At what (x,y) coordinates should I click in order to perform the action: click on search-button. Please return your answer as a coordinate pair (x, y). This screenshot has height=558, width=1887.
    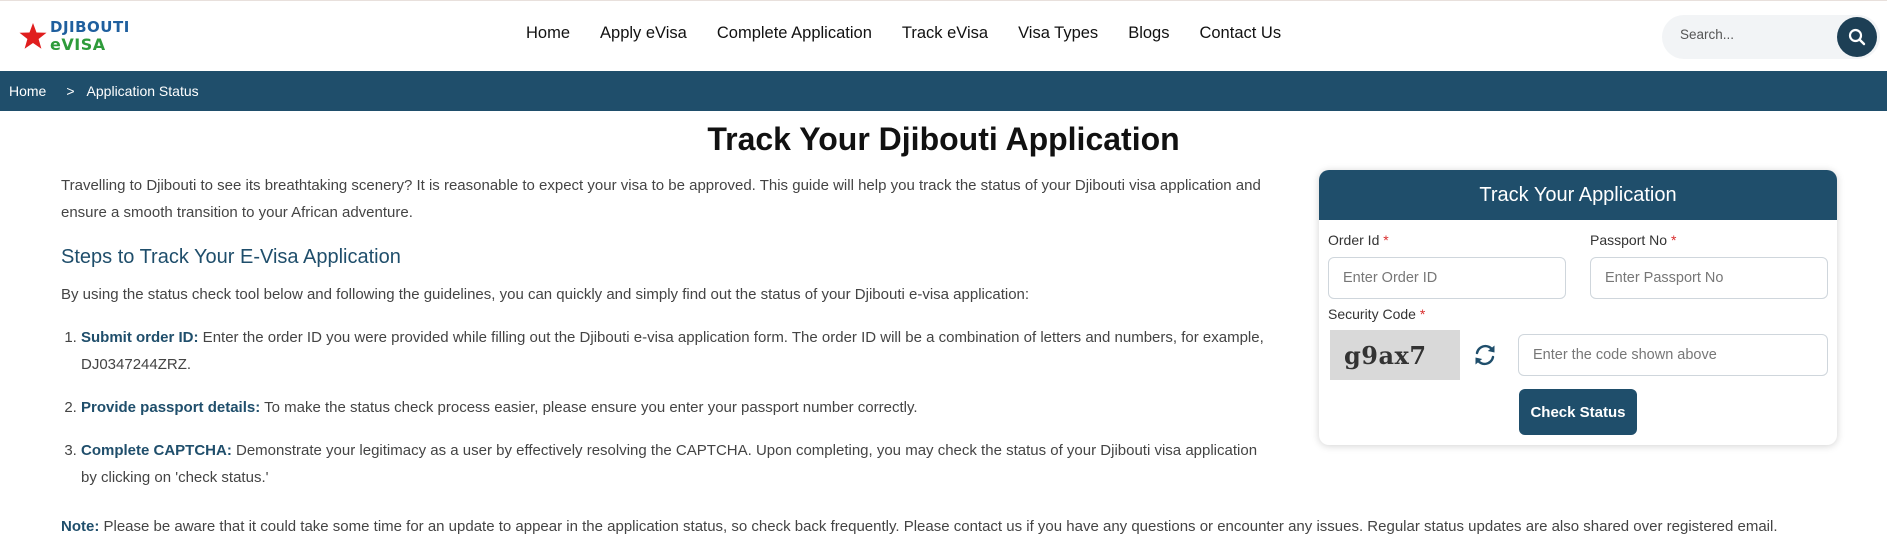
    Looking at the image, I should click on (1857, 37).